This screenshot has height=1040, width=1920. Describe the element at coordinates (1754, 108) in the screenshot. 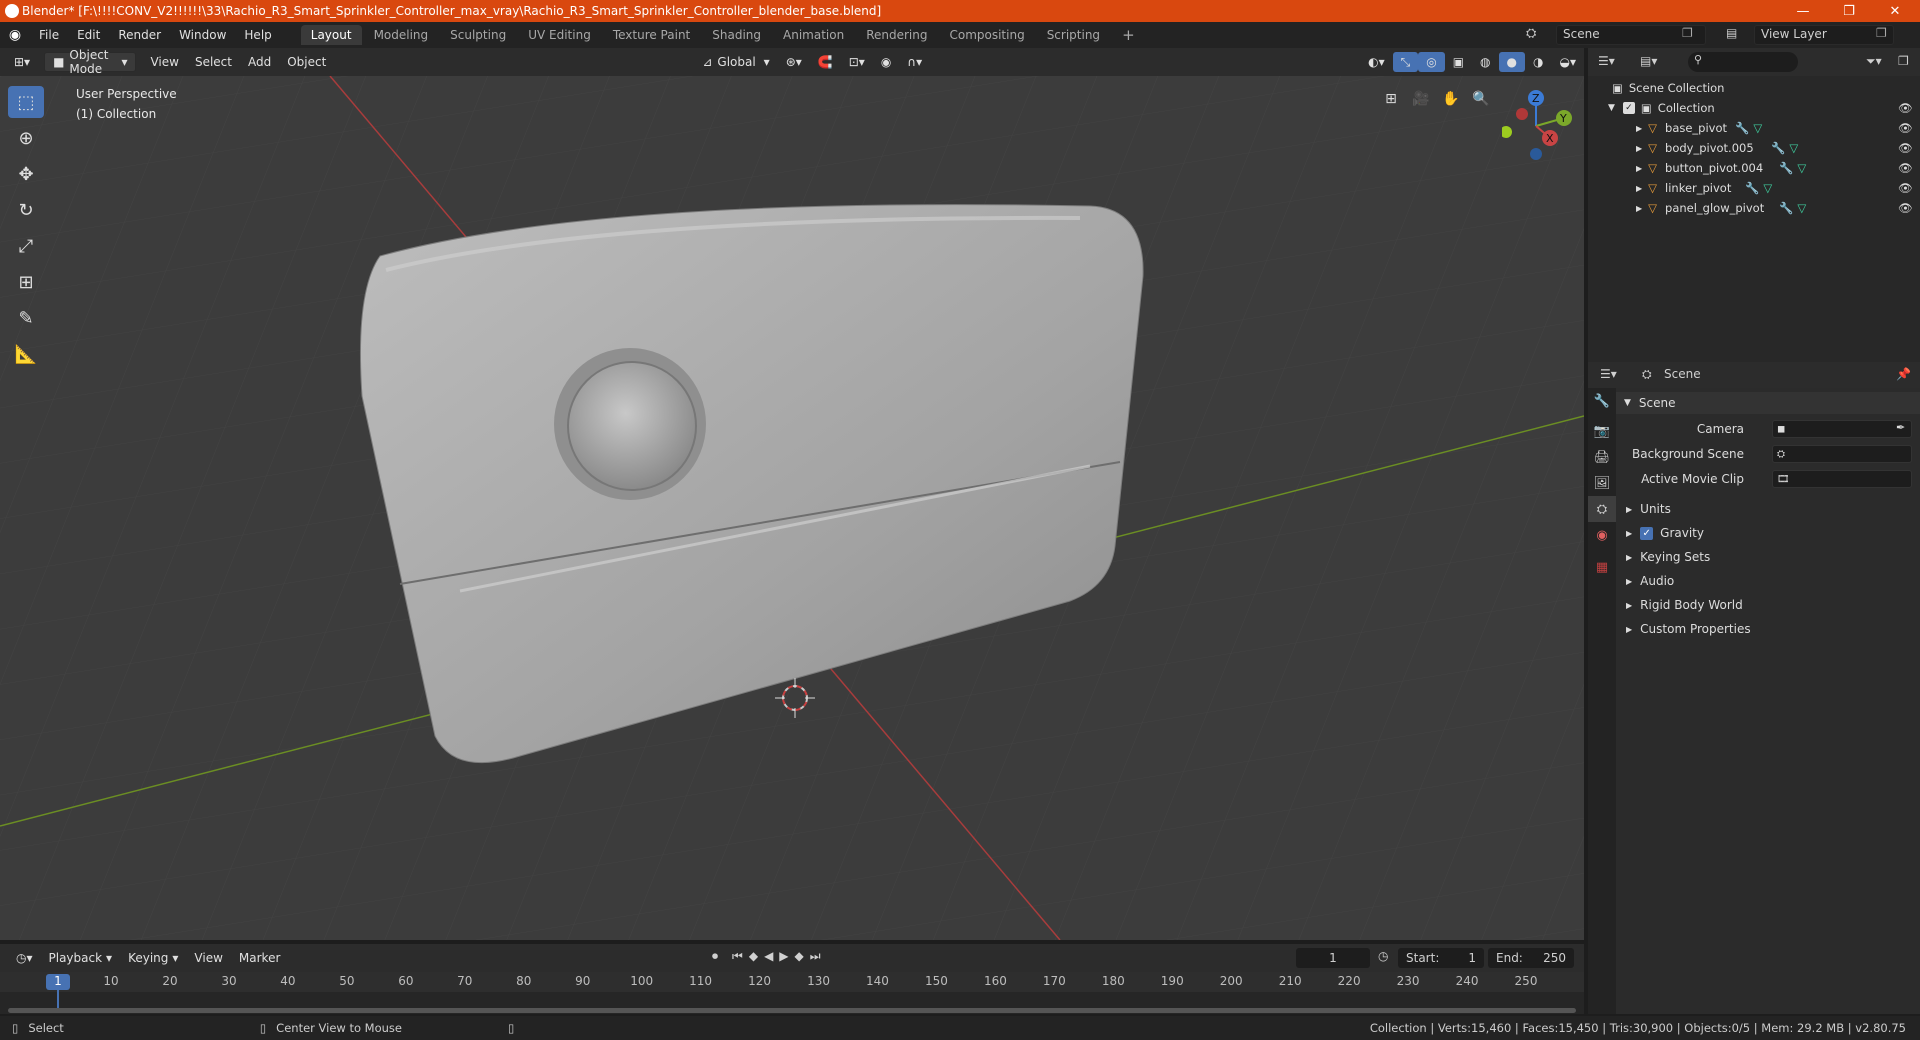

I see `outliner-row-collection: ▼ ✓ ▣ Collection 👁` at that location.